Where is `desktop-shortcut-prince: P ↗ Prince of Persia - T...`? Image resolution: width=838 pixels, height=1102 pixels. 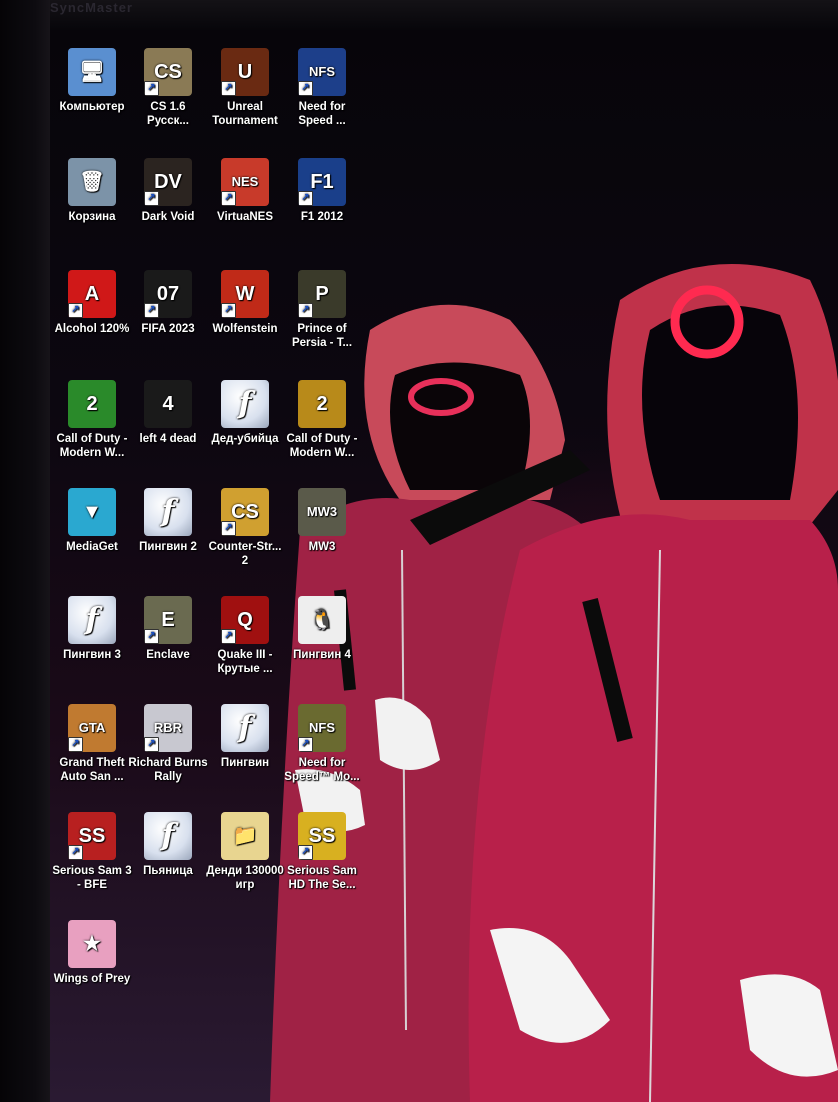
desktop-shortcut-prince: P ↗ Prince of Persia - T... is located at coordinates (322, 310).